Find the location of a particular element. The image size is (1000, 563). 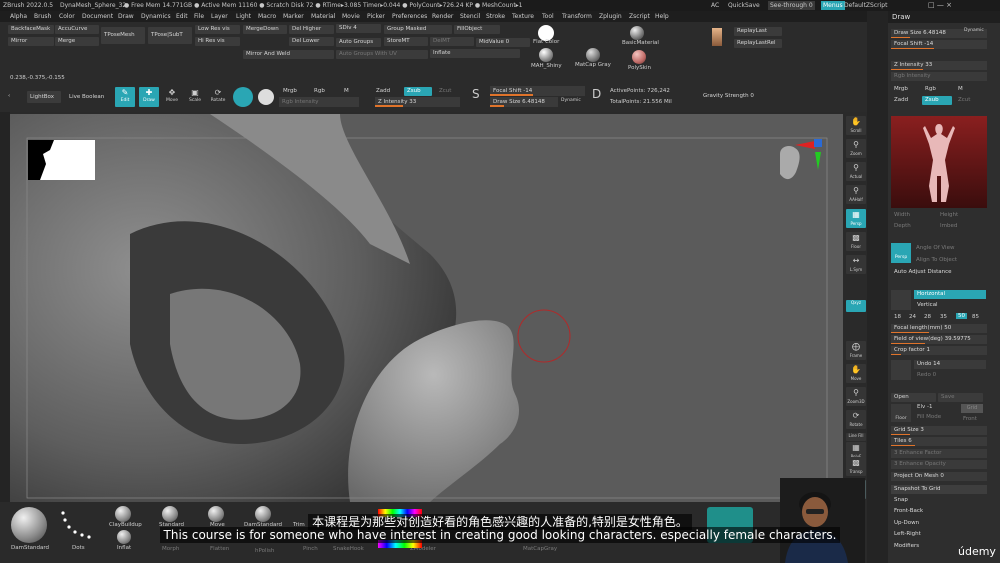

undo-slider: Undo 14 is located at coordinates (950, 364).